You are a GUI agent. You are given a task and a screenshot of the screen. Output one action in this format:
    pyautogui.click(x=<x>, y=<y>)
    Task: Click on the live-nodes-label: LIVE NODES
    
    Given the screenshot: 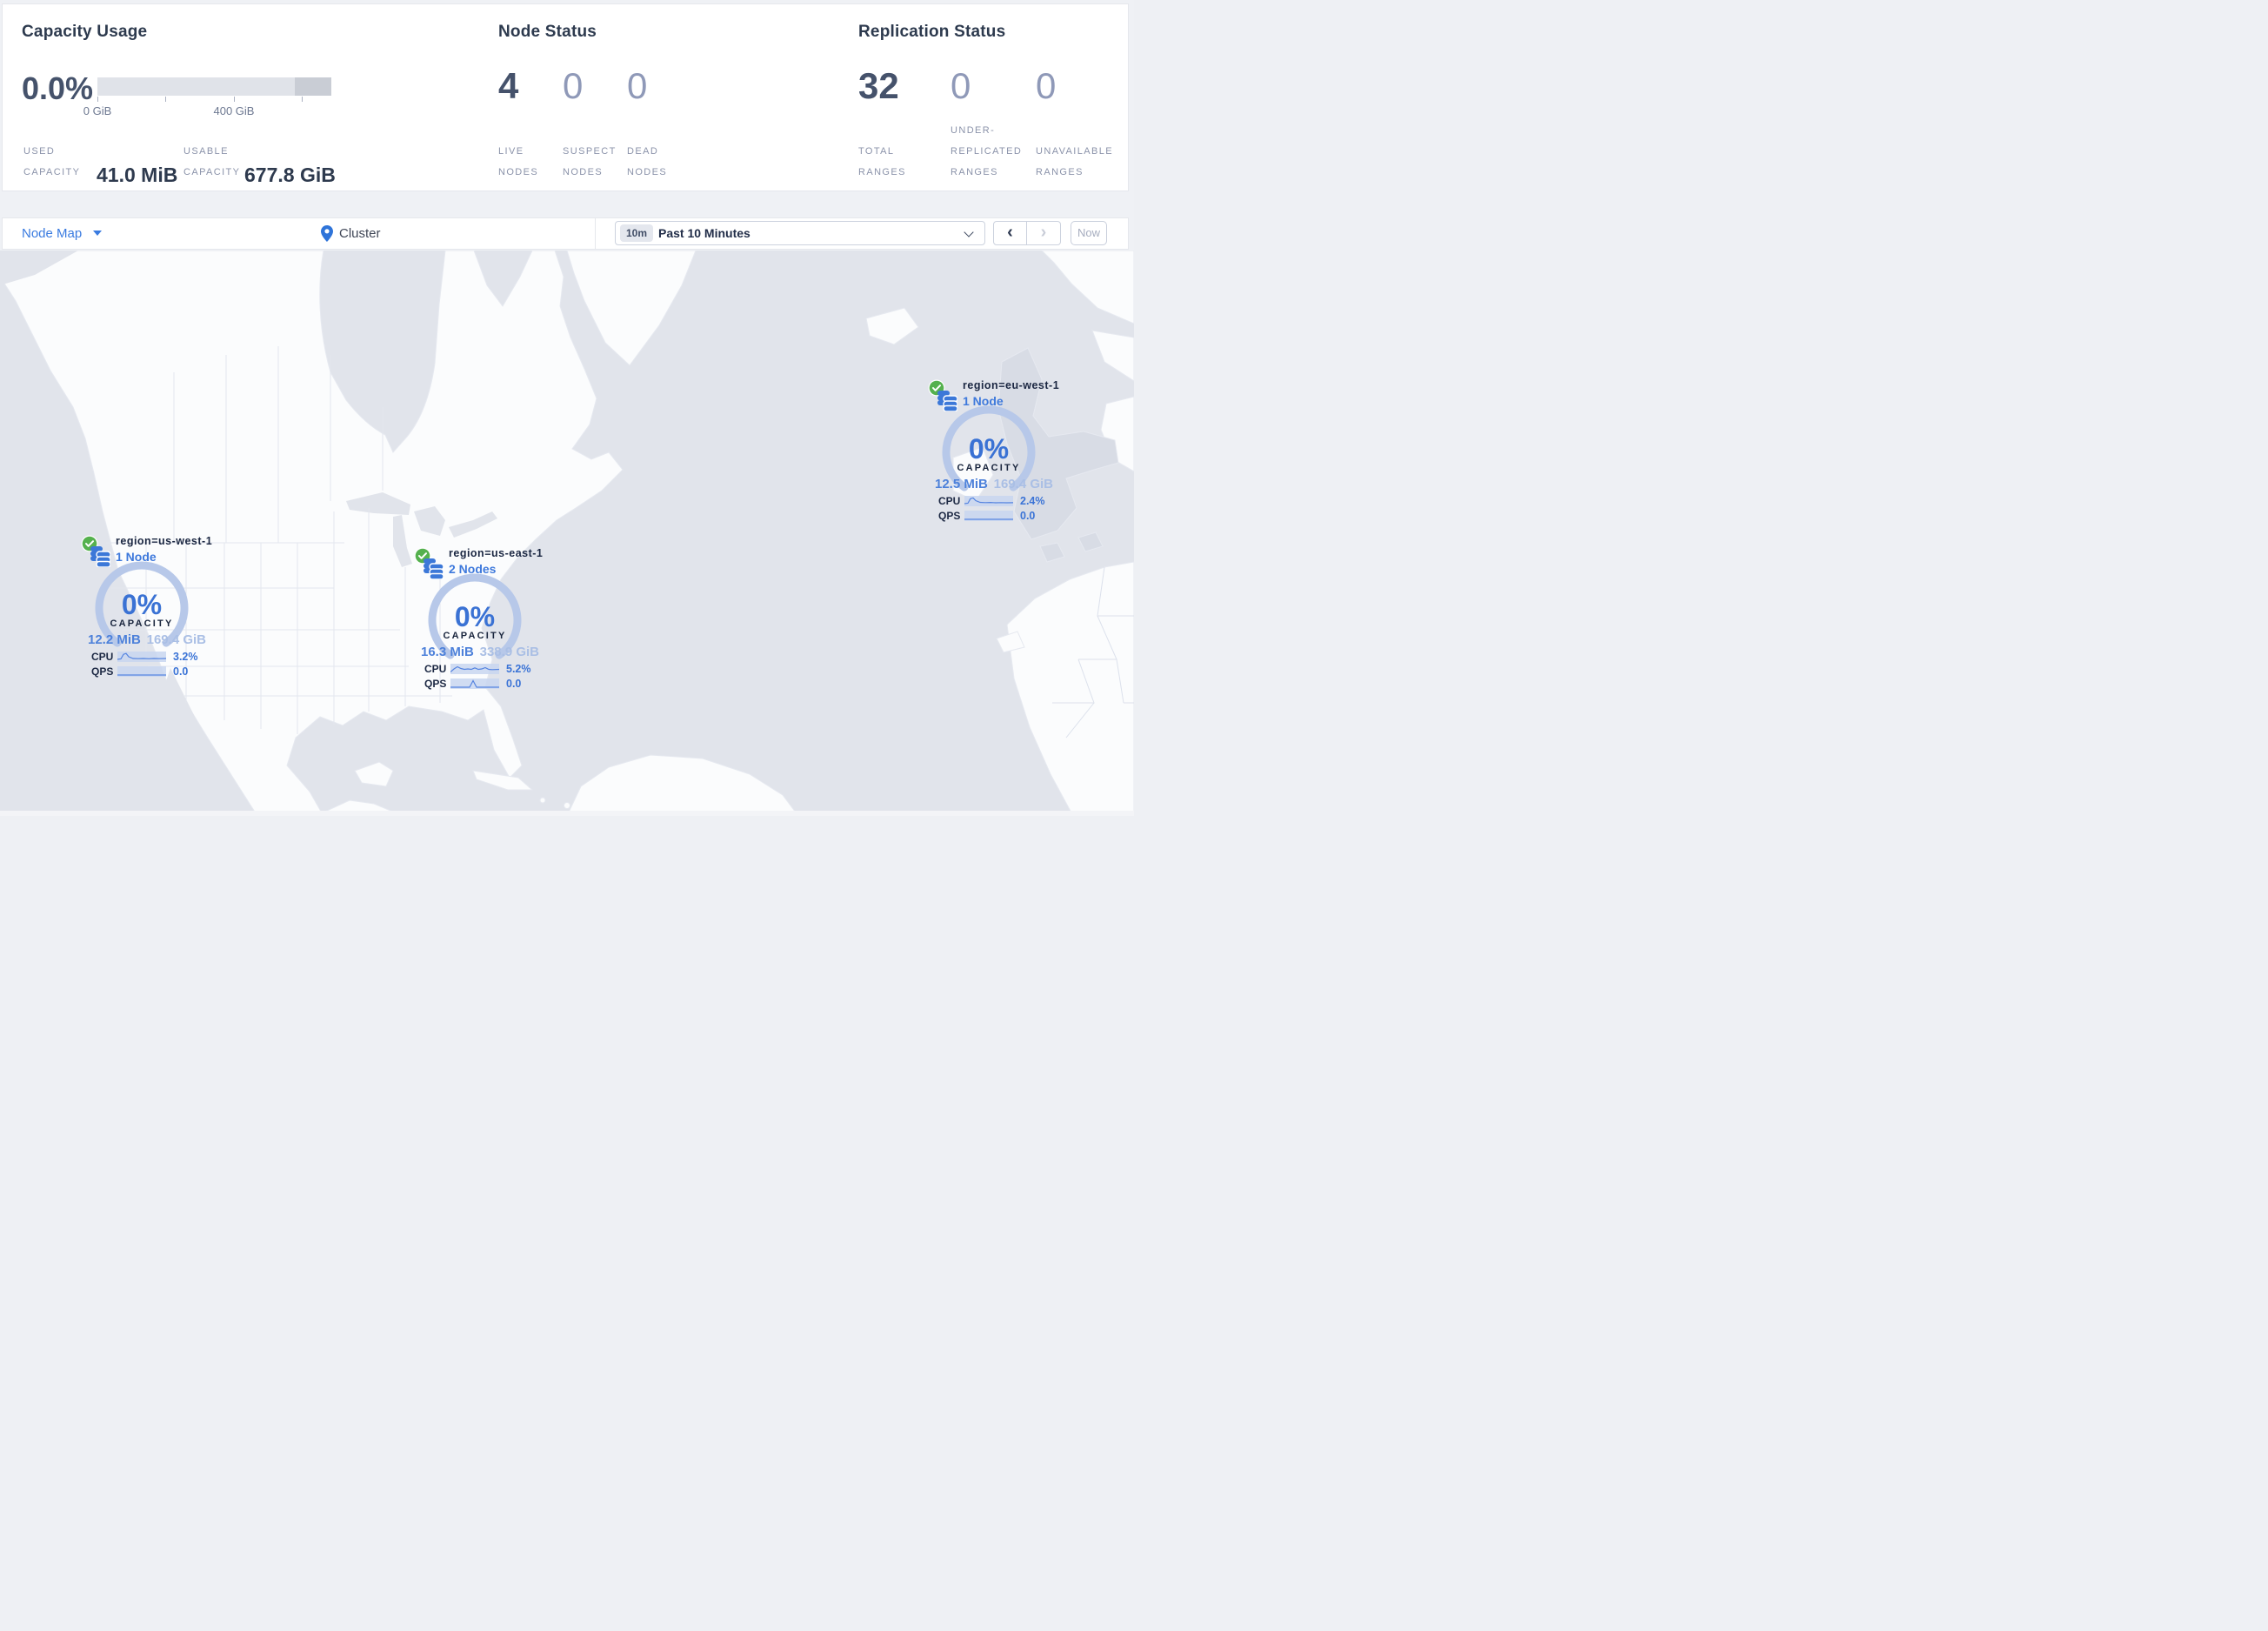 What is the action you would take?
    pyautogui.click(x=518, y=161)
    